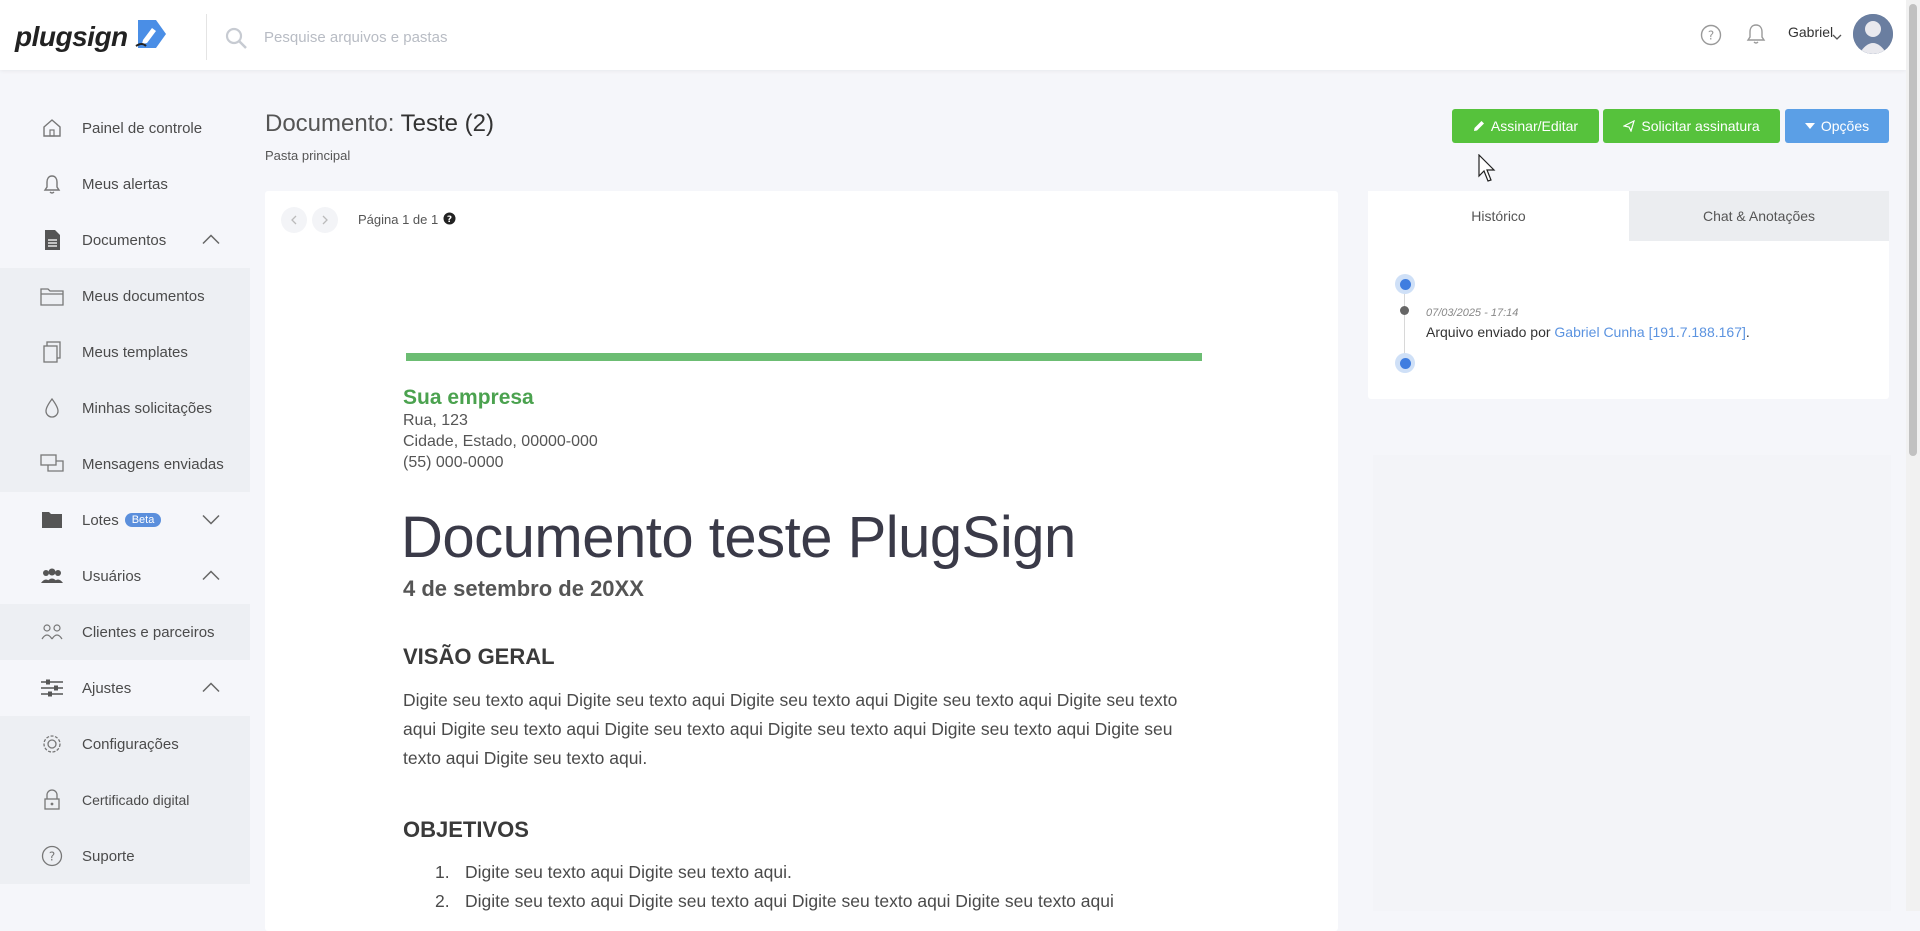 The width and height of the screenshot is (1920, 931). I want to click on logo: plugsign, so click(91, 36).